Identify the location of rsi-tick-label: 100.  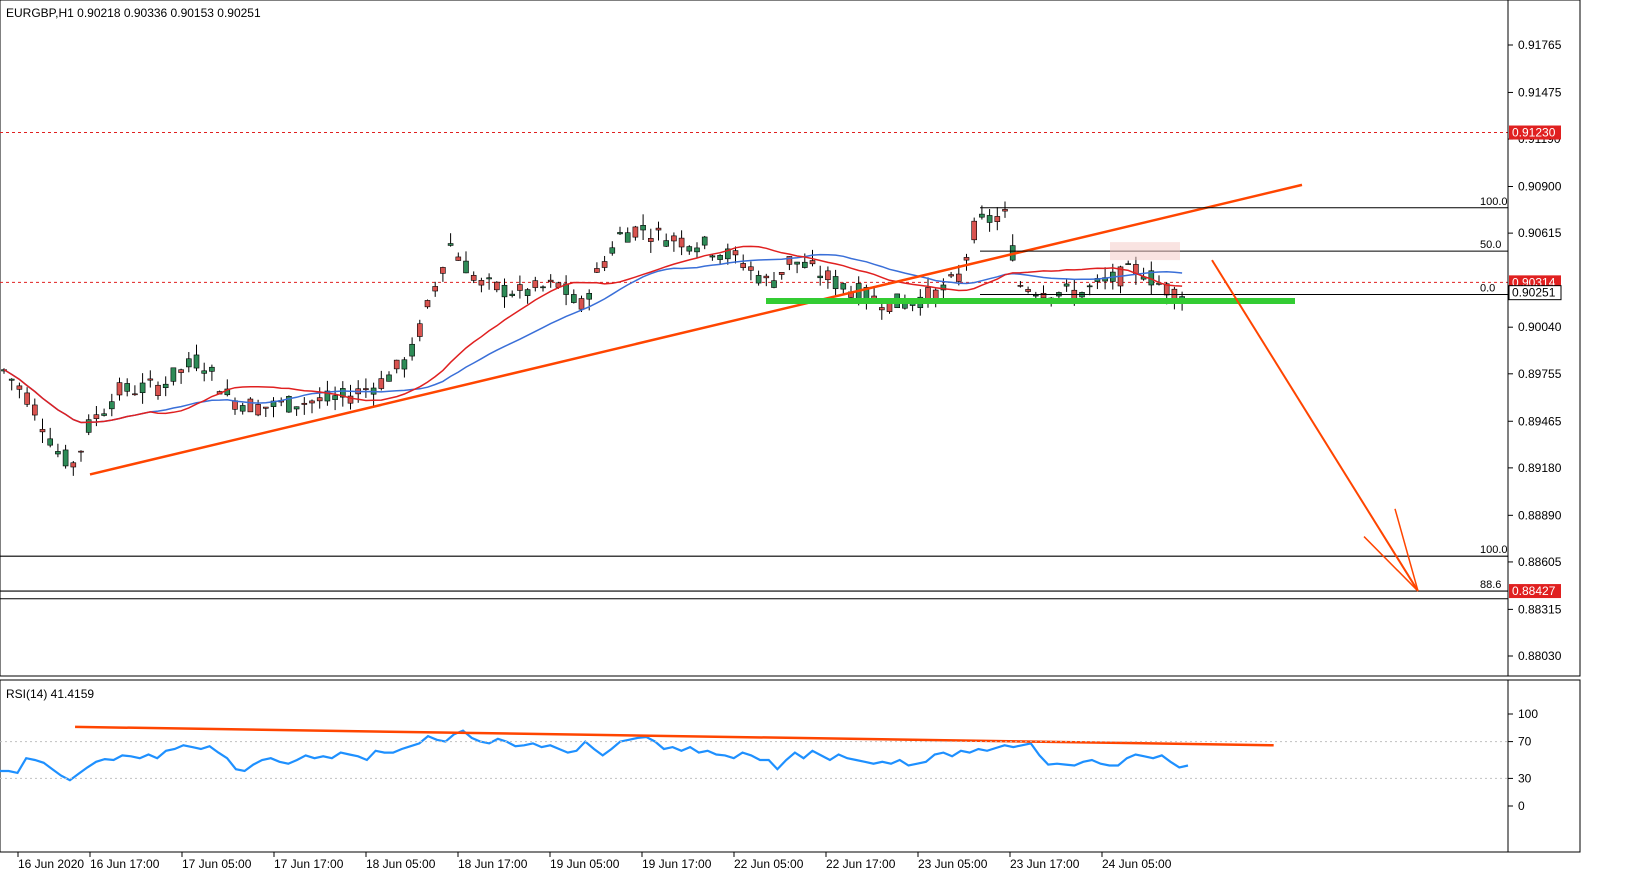
(1528, 714).